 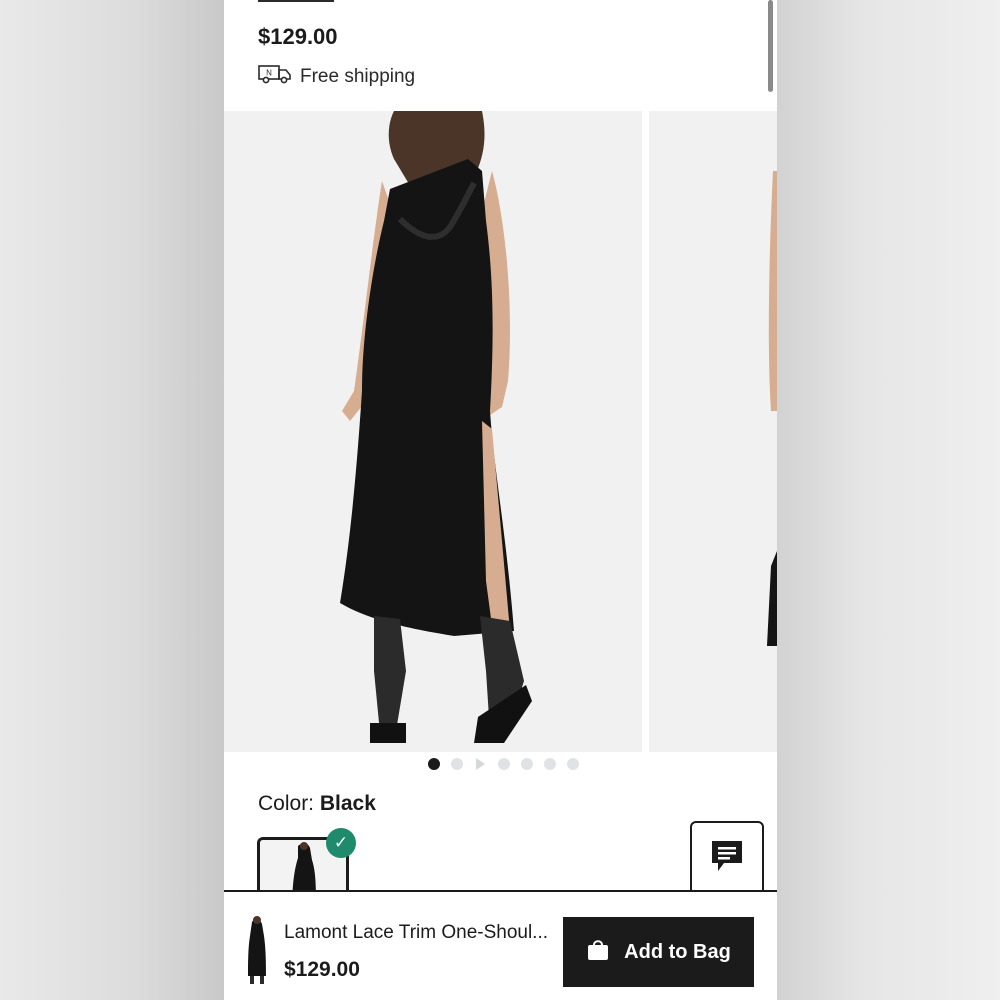 I want to click on section-divider, so click(x=296, y=1).